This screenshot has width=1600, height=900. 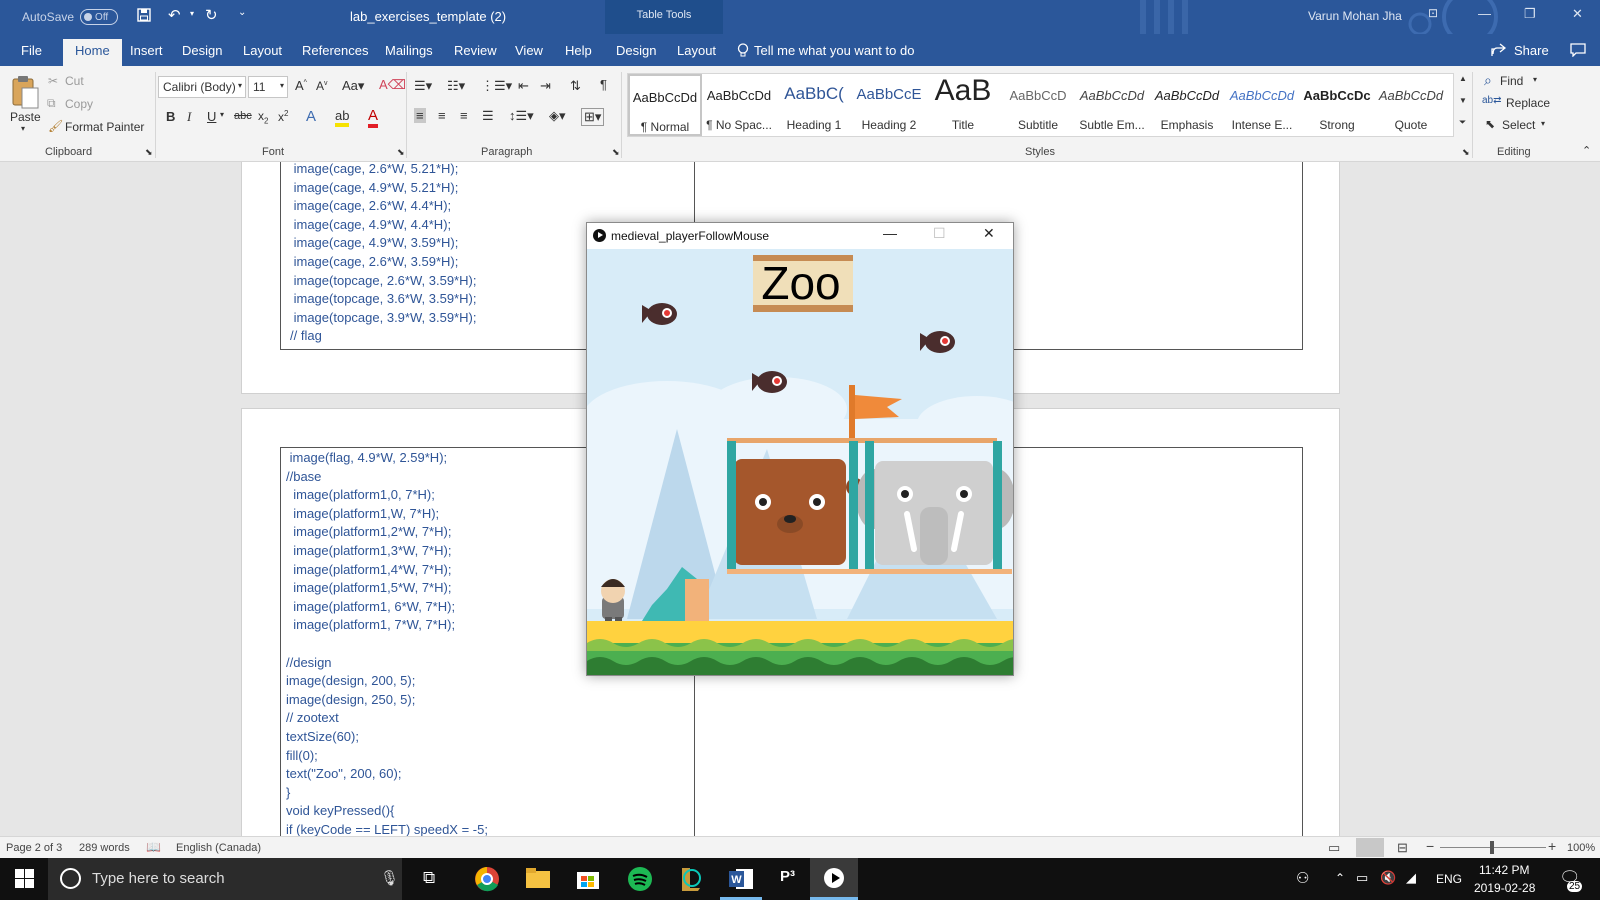 I want to click on redo-icon: ↻, so click(x=211, y=15).